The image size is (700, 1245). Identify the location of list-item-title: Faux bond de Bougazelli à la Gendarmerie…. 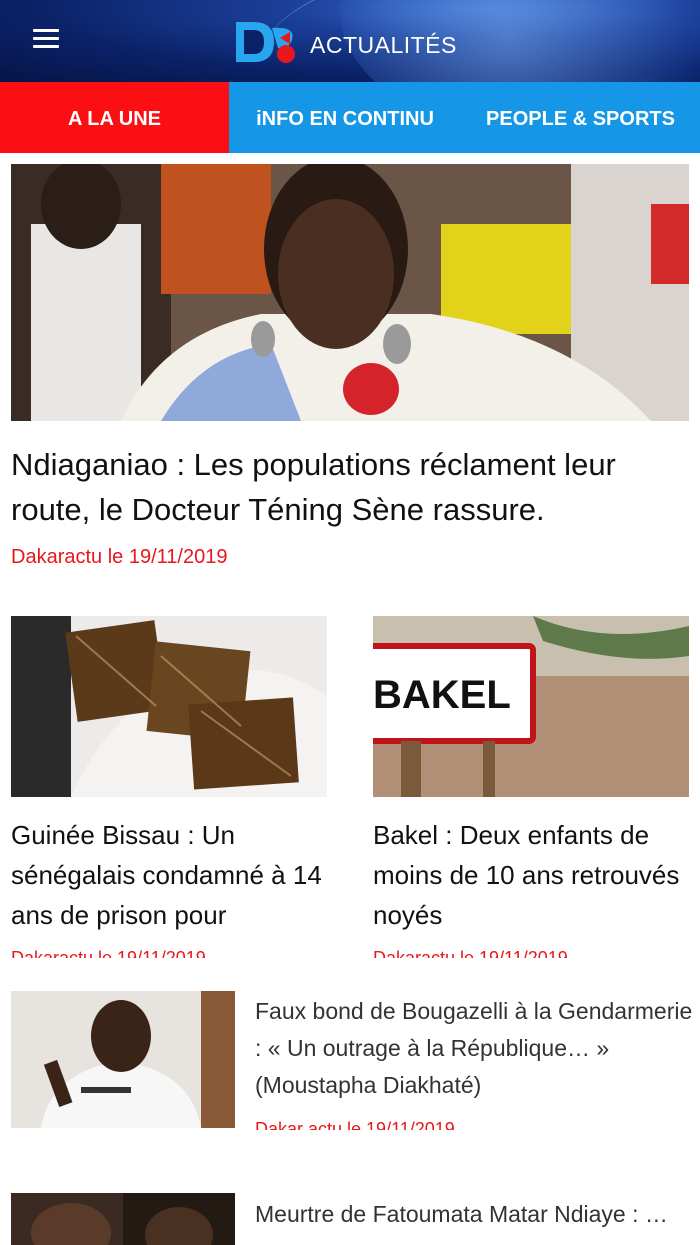
(475, 1048).